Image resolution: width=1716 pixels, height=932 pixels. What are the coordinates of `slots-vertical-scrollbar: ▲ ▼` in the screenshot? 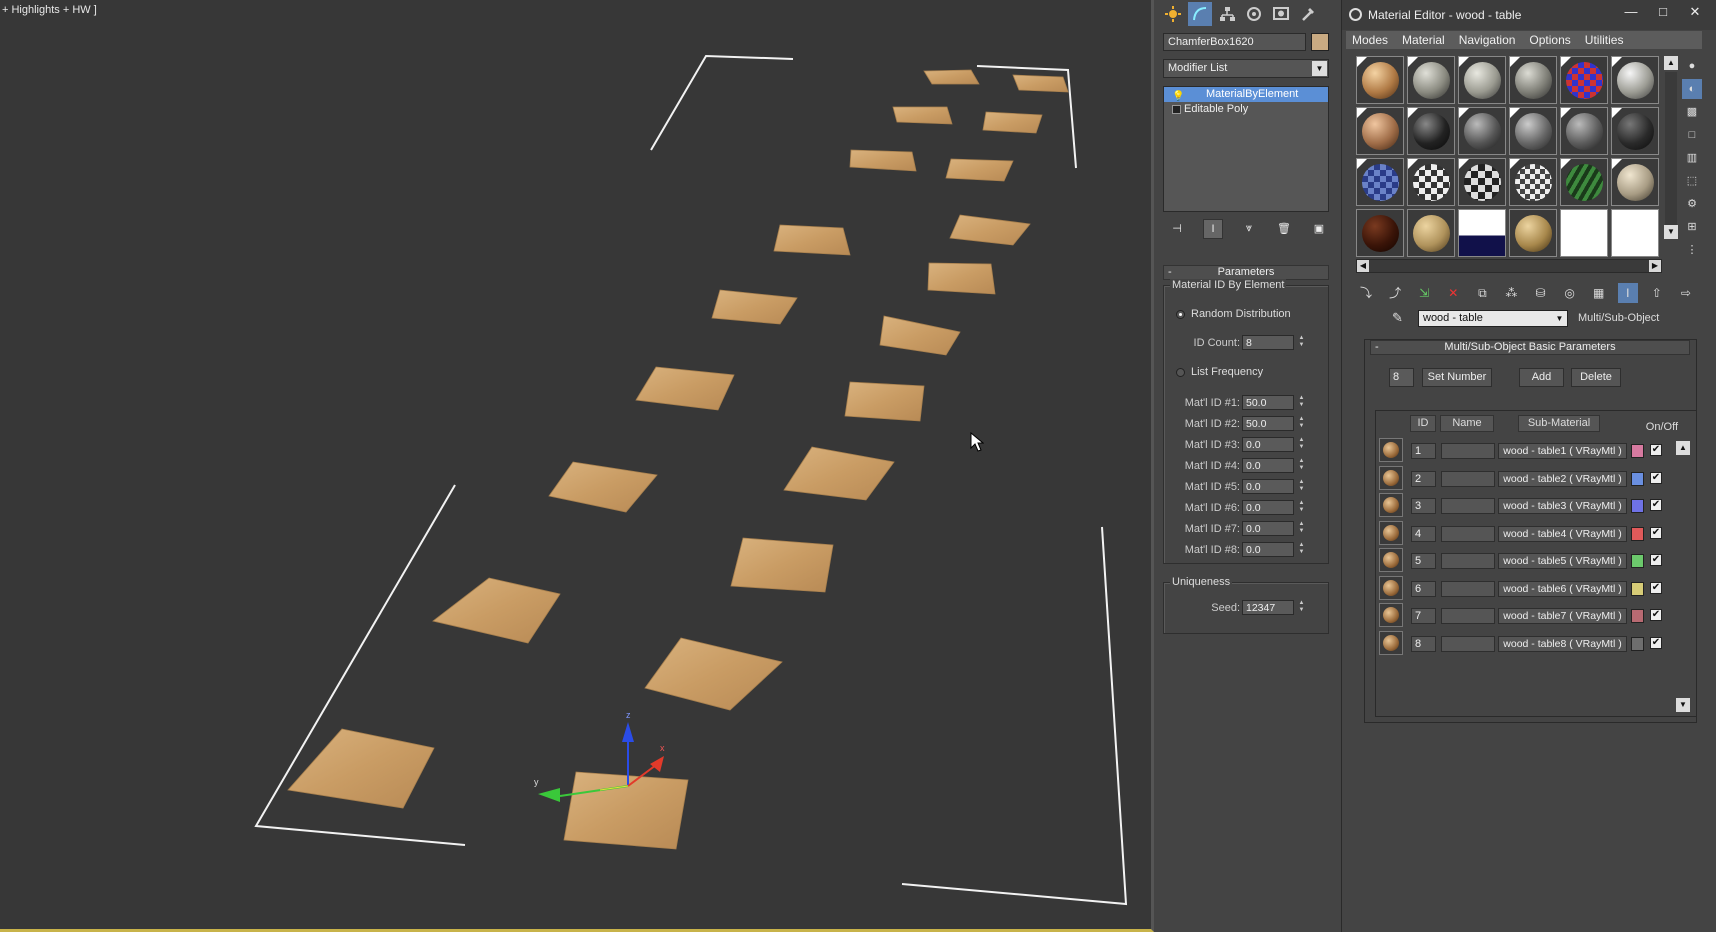 It's located at (1671, 156).